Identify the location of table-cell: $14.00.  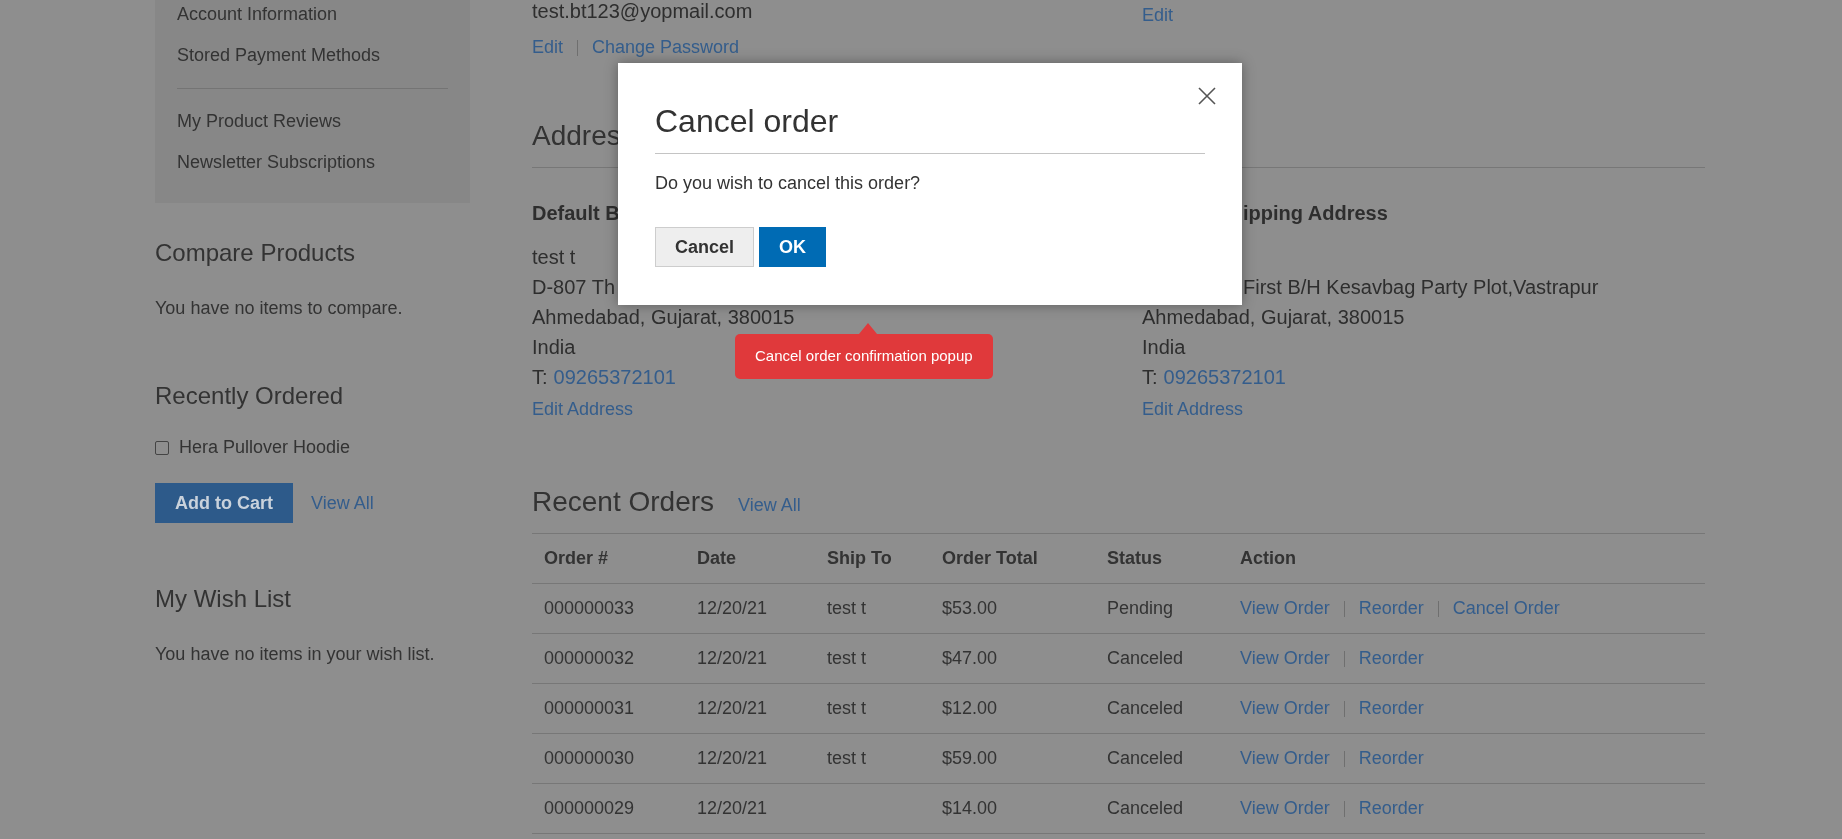
(970, 808).